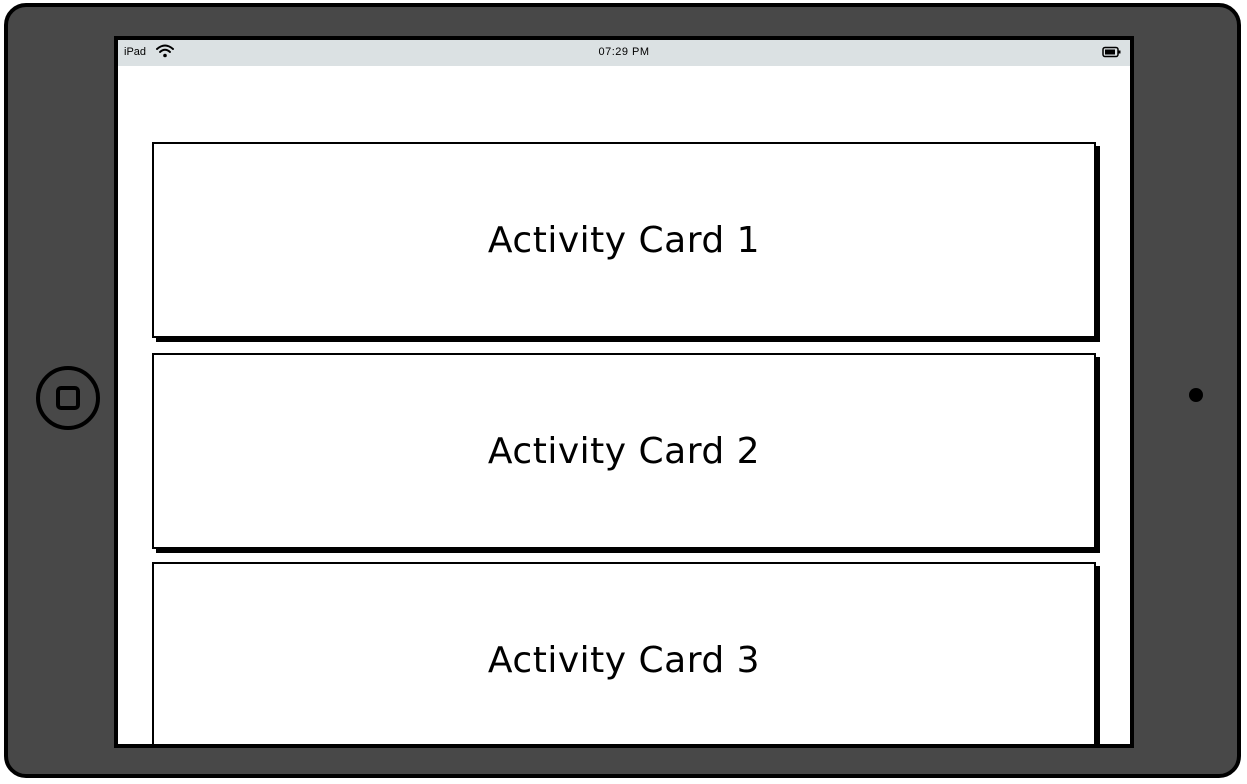 This screenshot has height=784, width=1247. What do you see at coordinates (1196, 395) in the screenshot?
I see `camera-icon` at bounding box center [1196, 395].